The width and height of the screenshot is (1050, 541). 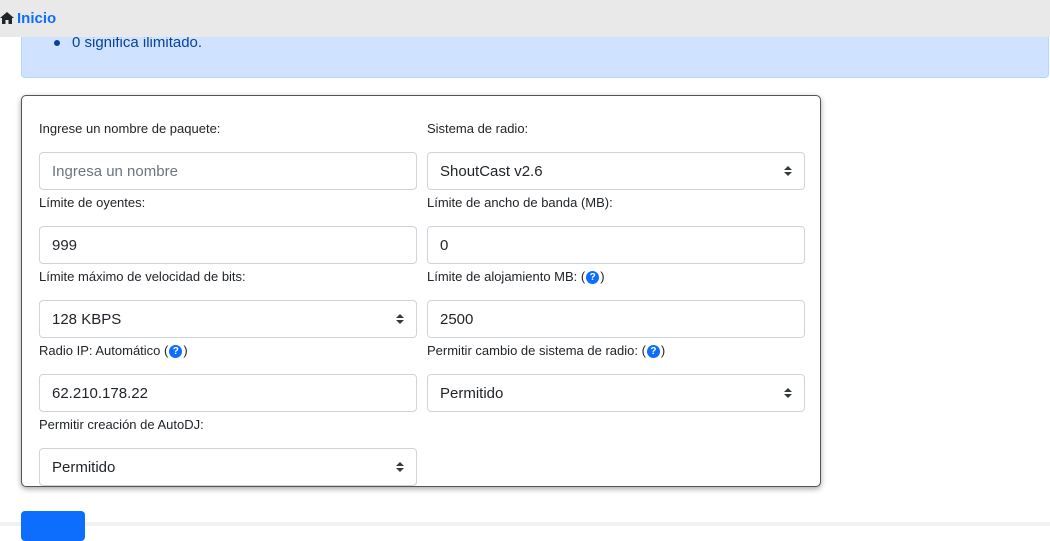 What do you see at coordinates (142, 276) in the screenshot?
I see `bitrate-limit-label: Límite máximo de velocidad de bits:` at bounding box center [142, 276].